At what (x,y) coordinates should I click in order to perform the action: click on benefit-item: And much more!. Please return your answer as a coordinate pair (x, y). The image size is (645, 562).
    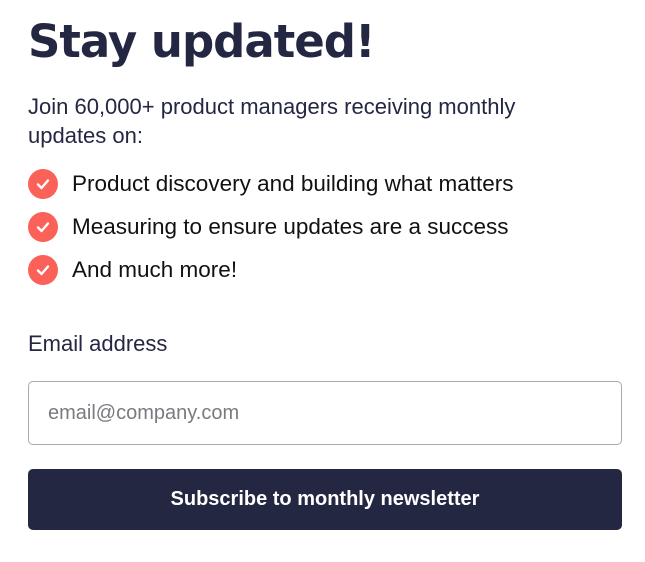
    Looking at the image, I should click on (325, 269).